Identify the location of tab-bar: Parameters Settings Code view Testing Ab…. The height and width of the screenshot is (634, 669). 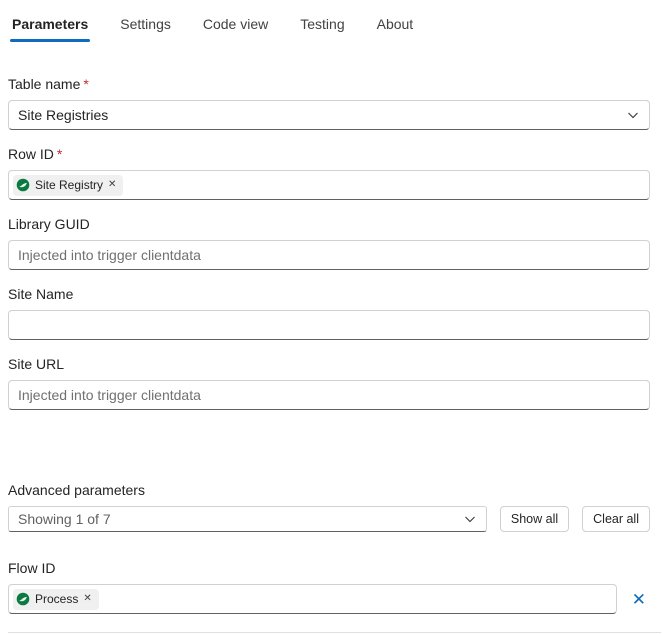
(334, 21).